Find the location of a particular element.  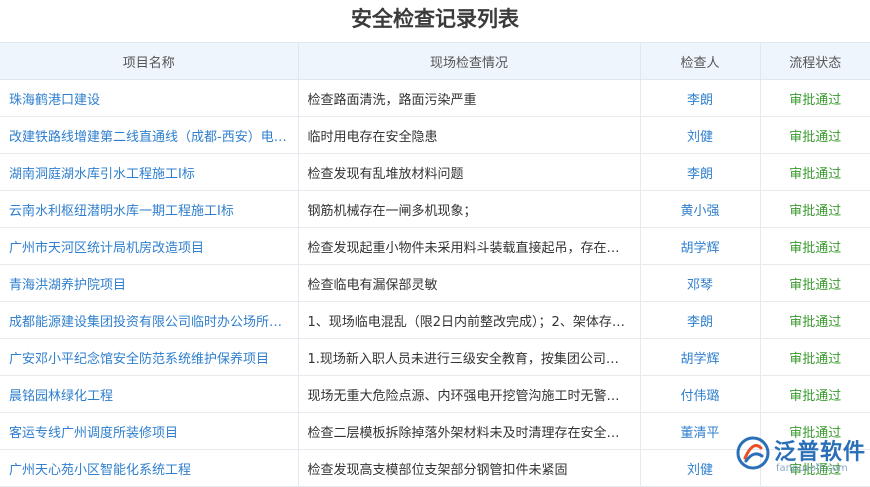

table-header-row: 项目名称 现场检查情况 检查人 流程状态 is located at coordinates (435, 61).